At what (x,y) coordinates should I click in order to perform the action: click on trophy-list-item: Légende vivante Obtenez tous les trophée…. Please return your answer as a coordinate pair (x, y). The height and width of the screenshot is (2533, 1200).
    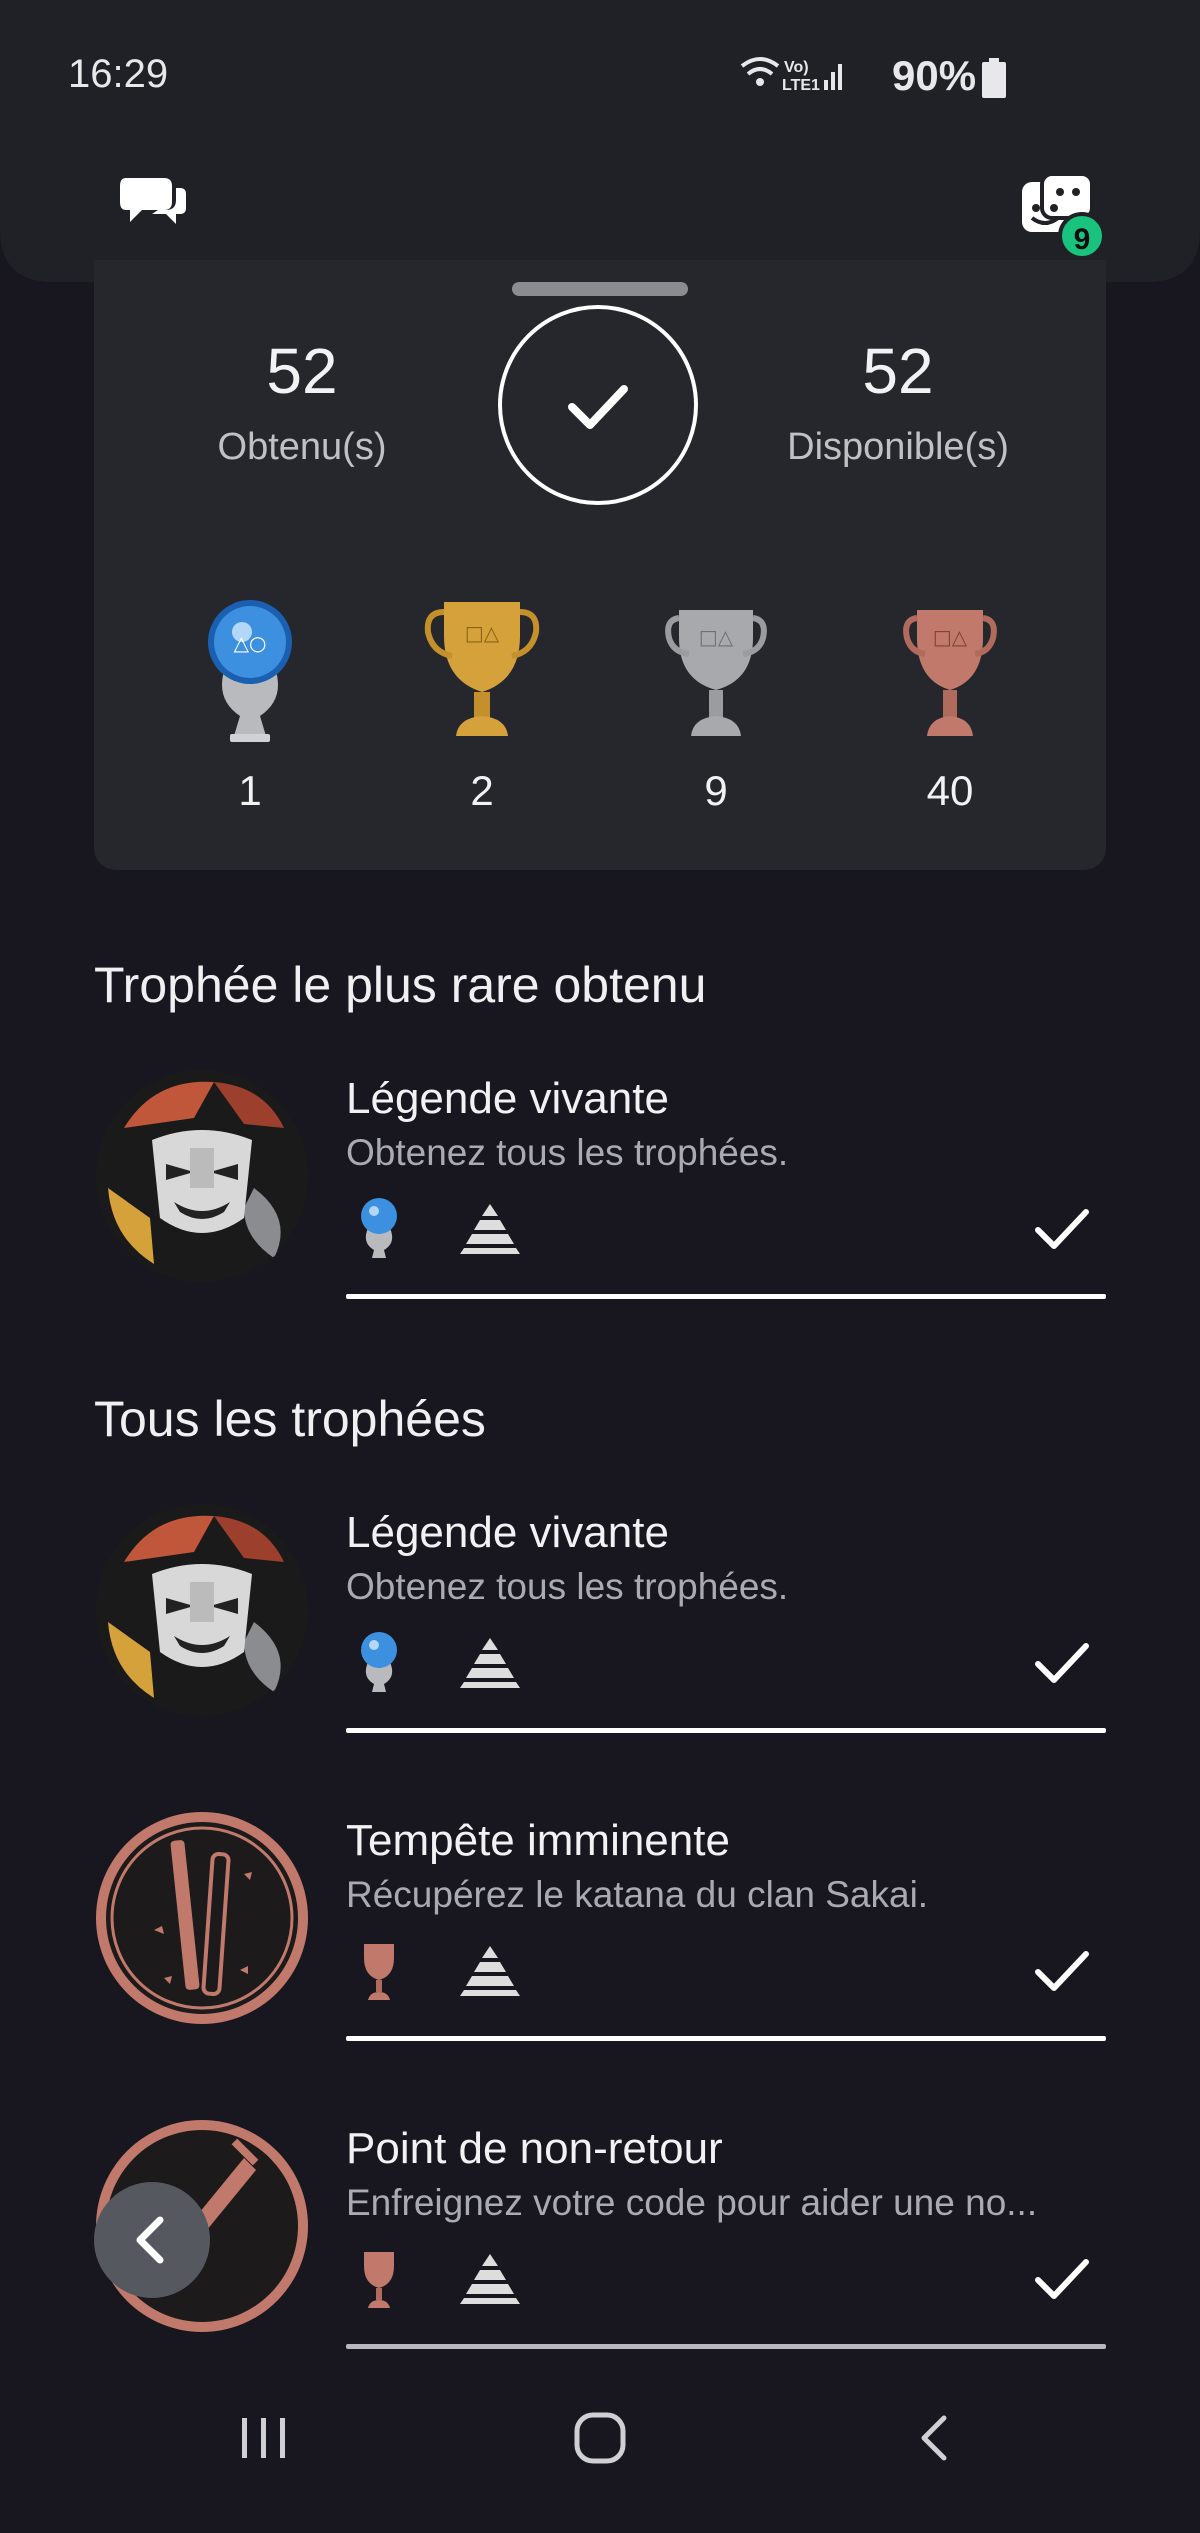
    Looking at the image, I should click on (600, 1622).